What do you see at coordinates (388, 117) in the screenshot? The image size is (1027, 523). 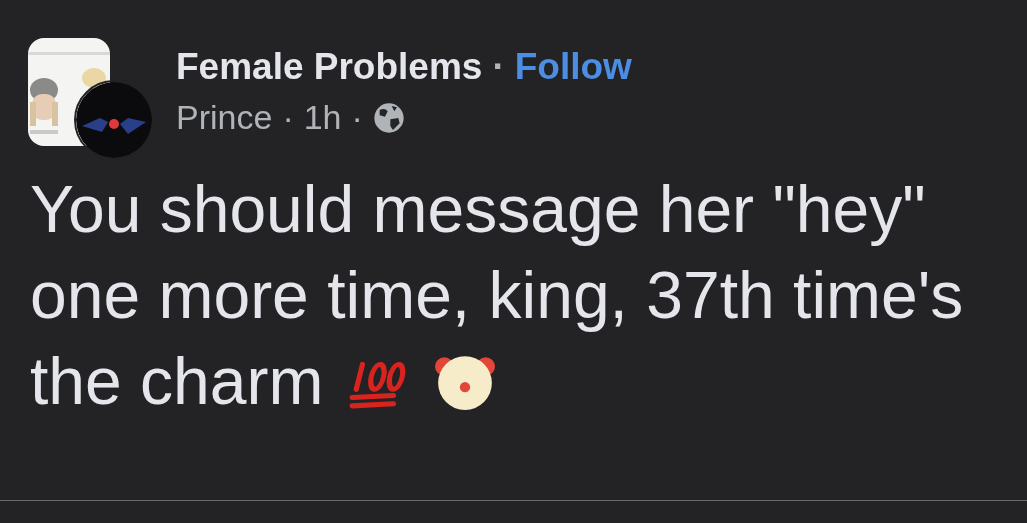 I see `globe-icon` at bounding box center [388, 117].